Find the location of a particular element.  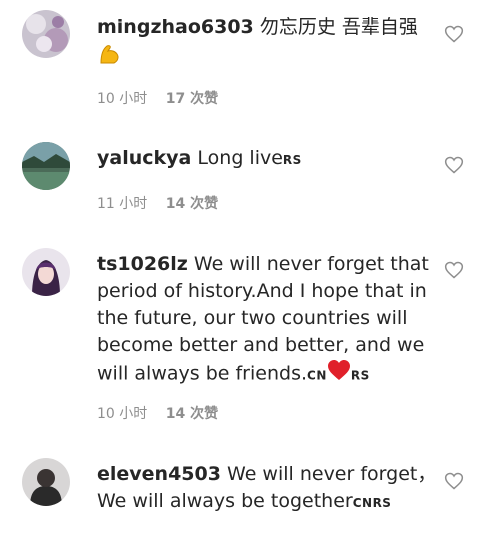

comment-username: ts1026lz is located at coordinates (142, 264).